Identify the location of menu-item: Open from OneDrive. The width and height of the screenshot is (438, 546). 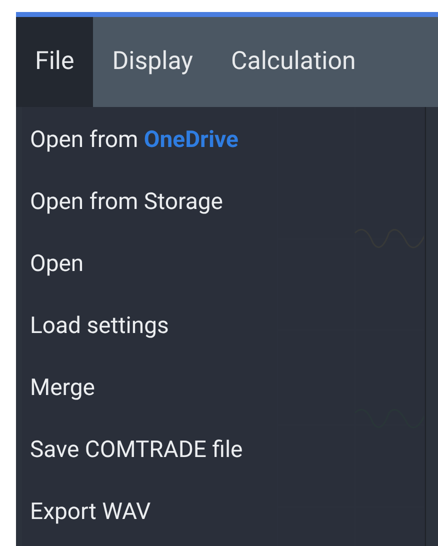
(134, 139).